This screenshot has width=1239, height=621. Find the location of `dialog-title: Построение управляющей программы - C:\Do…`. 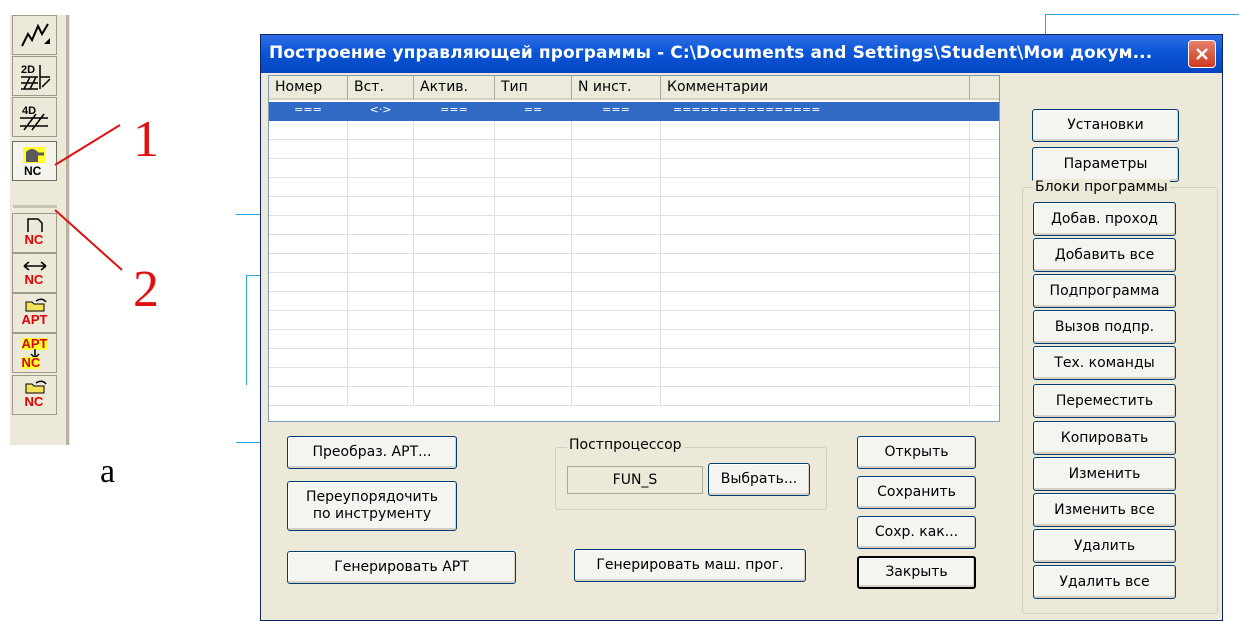

dialog-title: Построение управляющей программы - C:\Do… is located at coordinates (711, 53).